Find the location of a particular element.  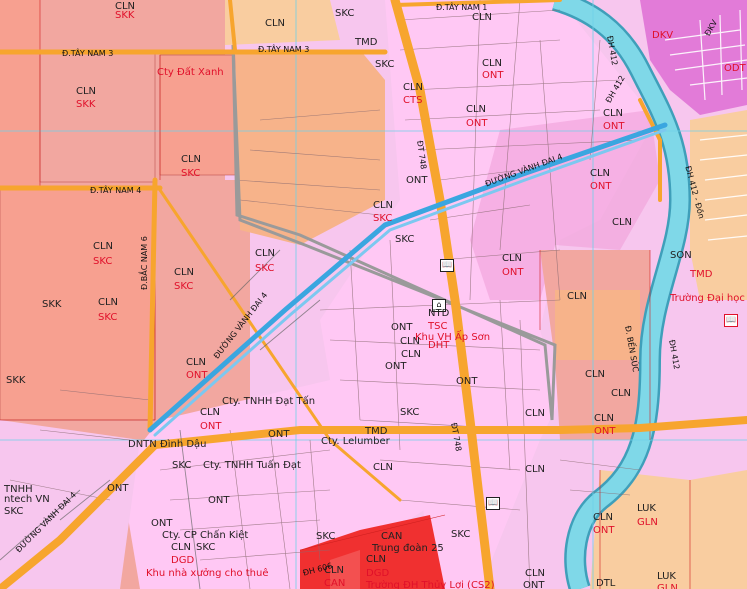

map-label-l8: CLN is located at coordinates (492, 63).